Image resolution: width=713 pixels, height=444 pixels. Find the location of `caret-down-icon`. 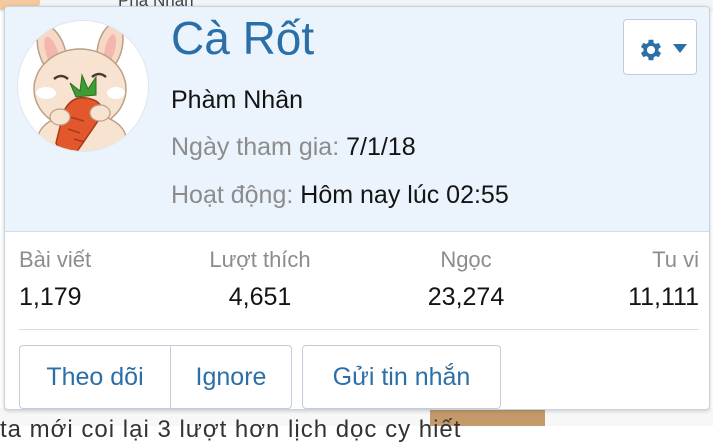

caret-down-icon is located at coordinates (680, 48).